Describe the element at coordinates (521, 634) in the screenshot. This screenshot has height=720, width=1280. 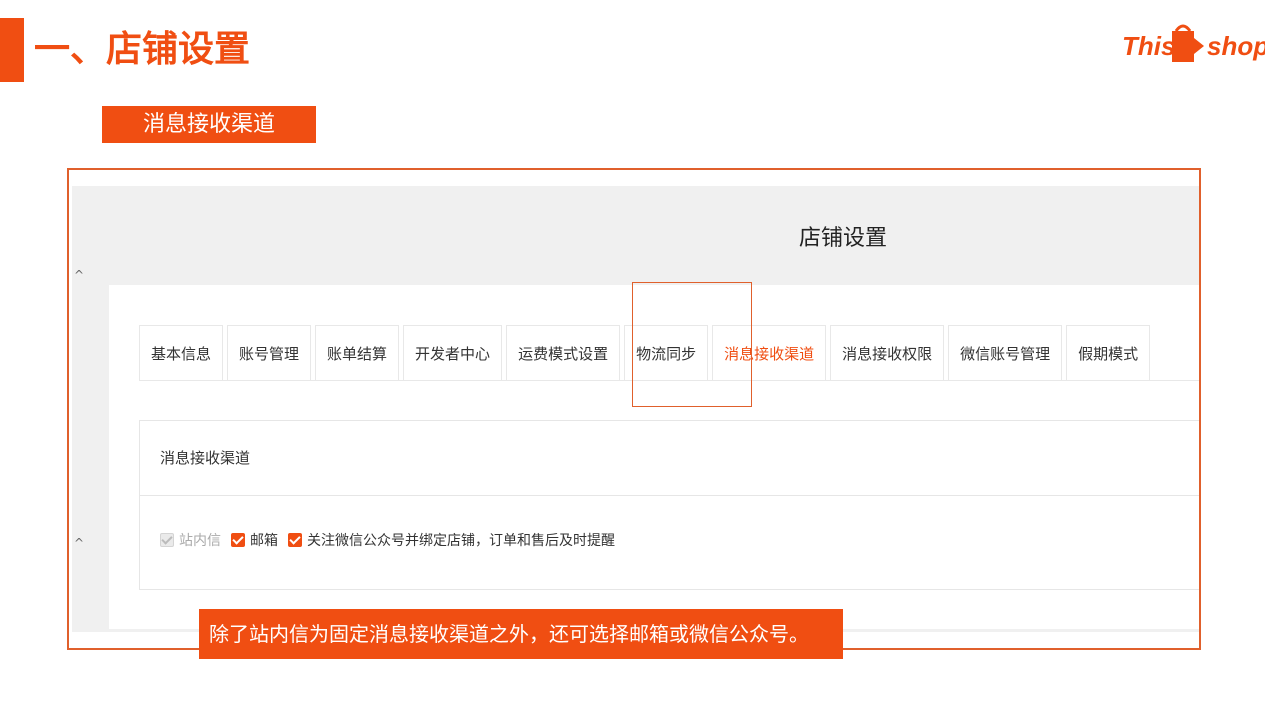
I see `annotation-note: 除了站内信为固定消息接收渠道之外，还可选择邮箱或微信公众号。` at that location.